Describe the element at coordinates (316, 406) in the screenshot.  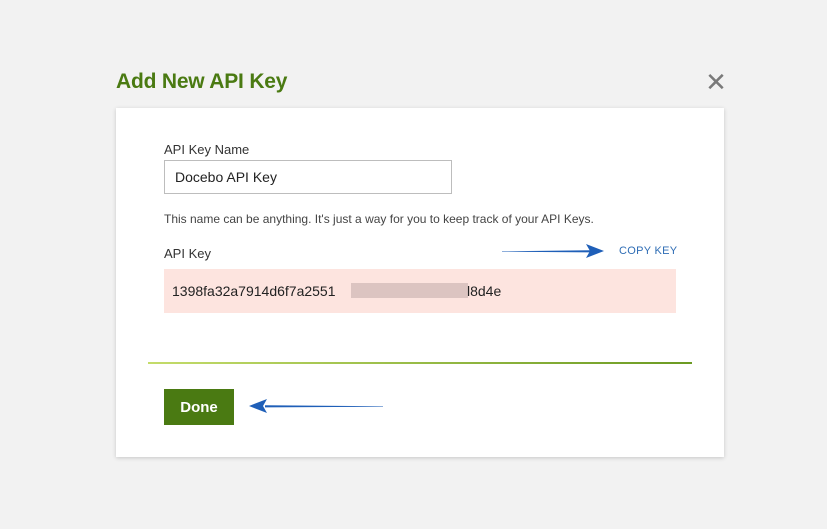
I see `annotation-arrow-left-icon` at that location.